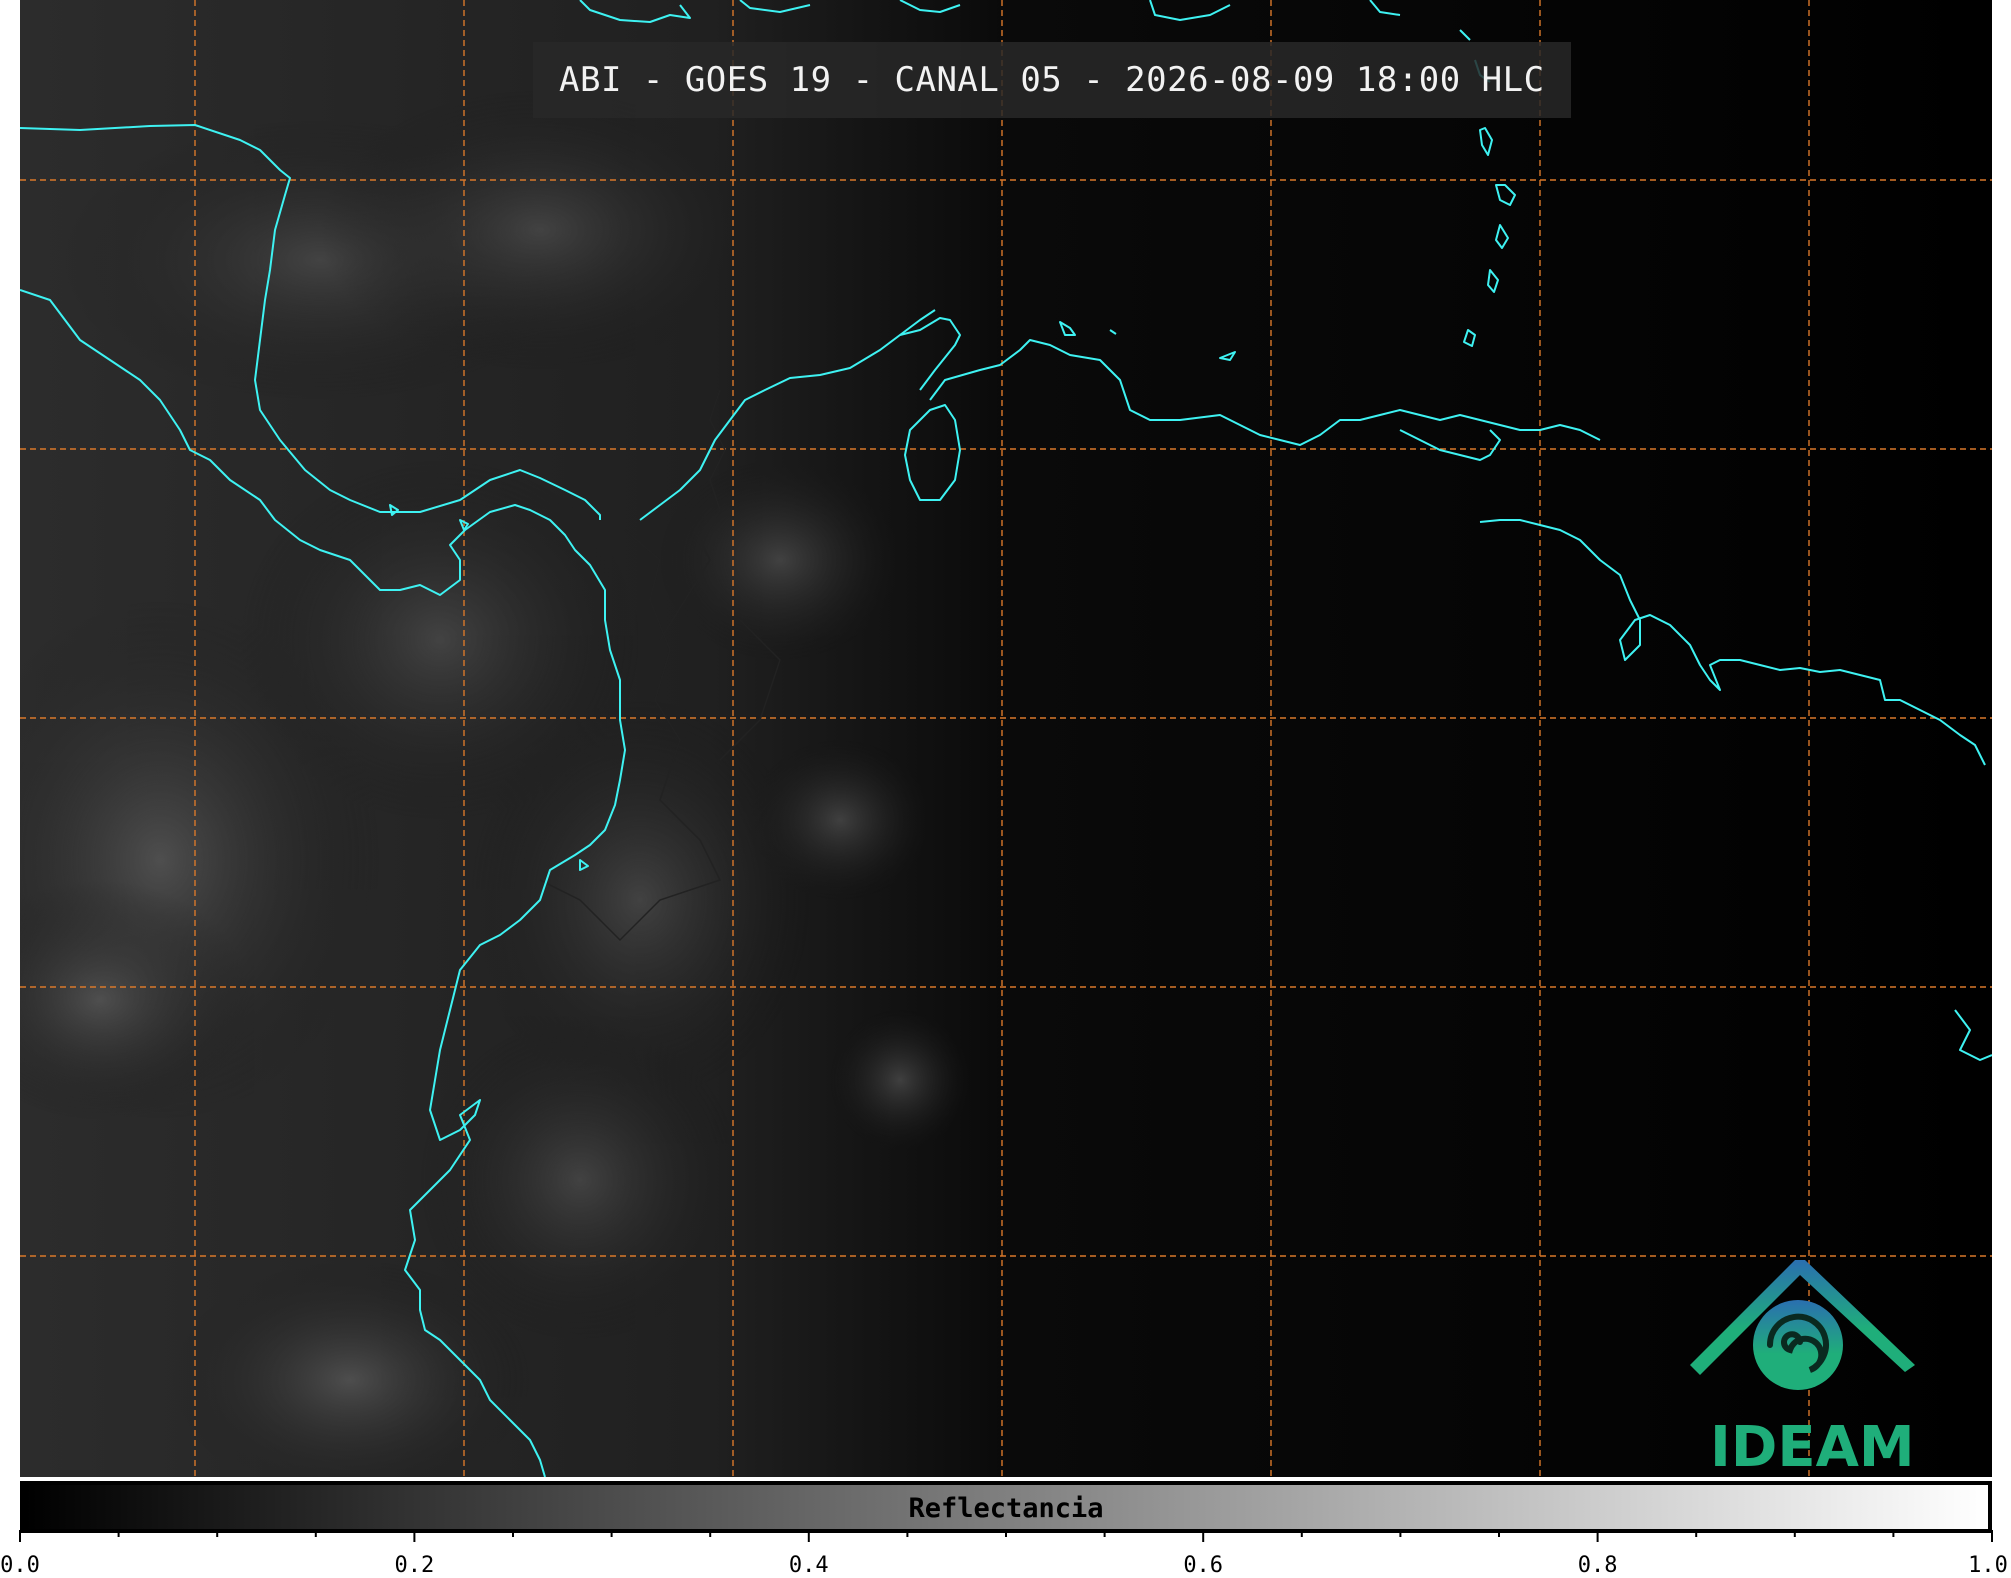  What do you see at coordinates (414, 1565) in the screenshot?
I see `colorbar-tick-label: 0.2` at bounding box center [414, 1565].